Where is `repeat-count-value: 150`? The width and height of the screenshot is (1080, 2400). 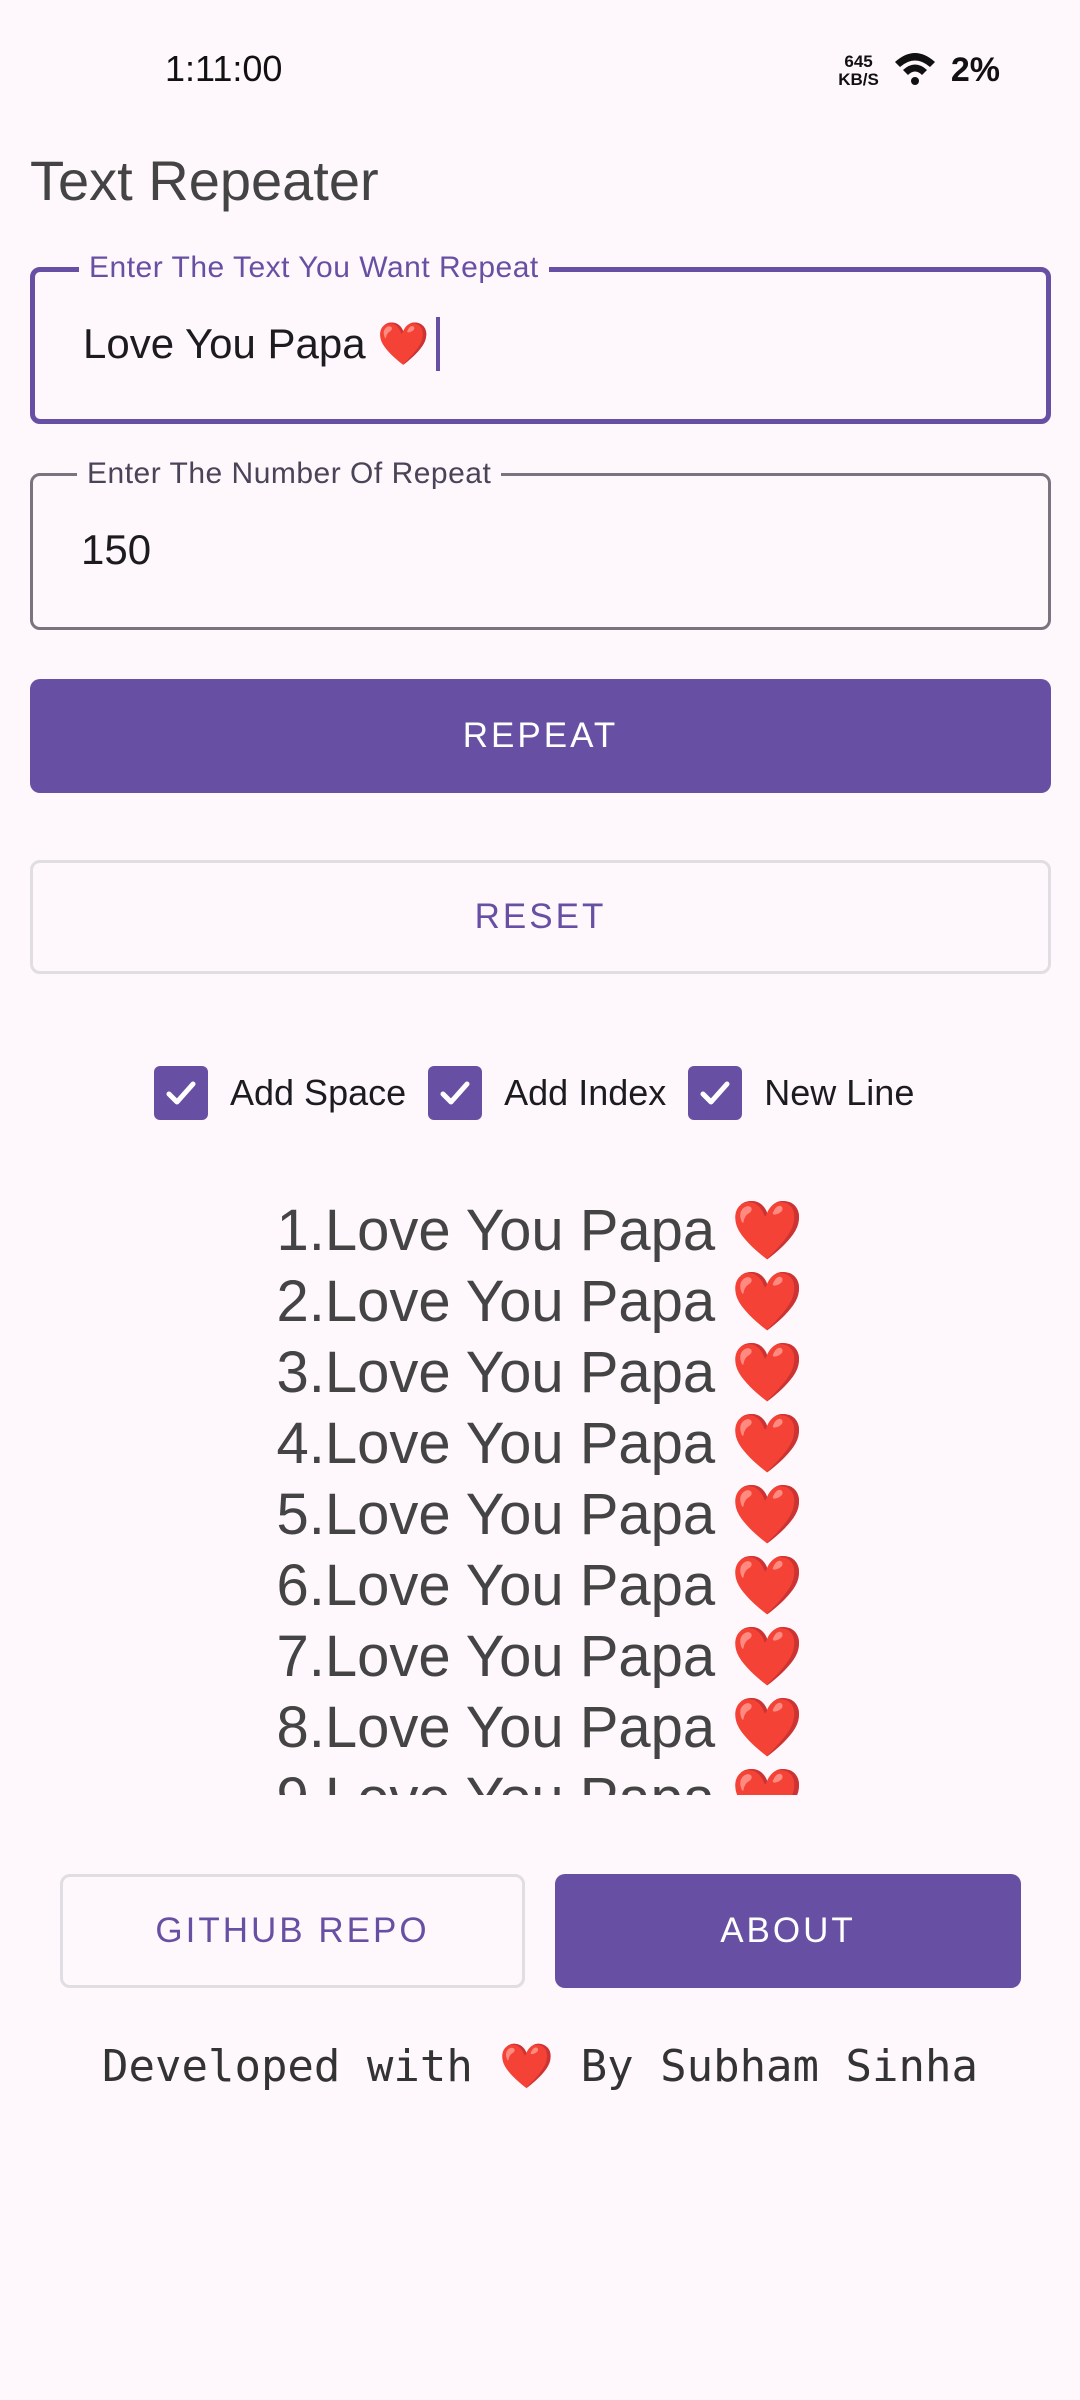 repeat-count-value: 150 is located at coordinates (116, 549).